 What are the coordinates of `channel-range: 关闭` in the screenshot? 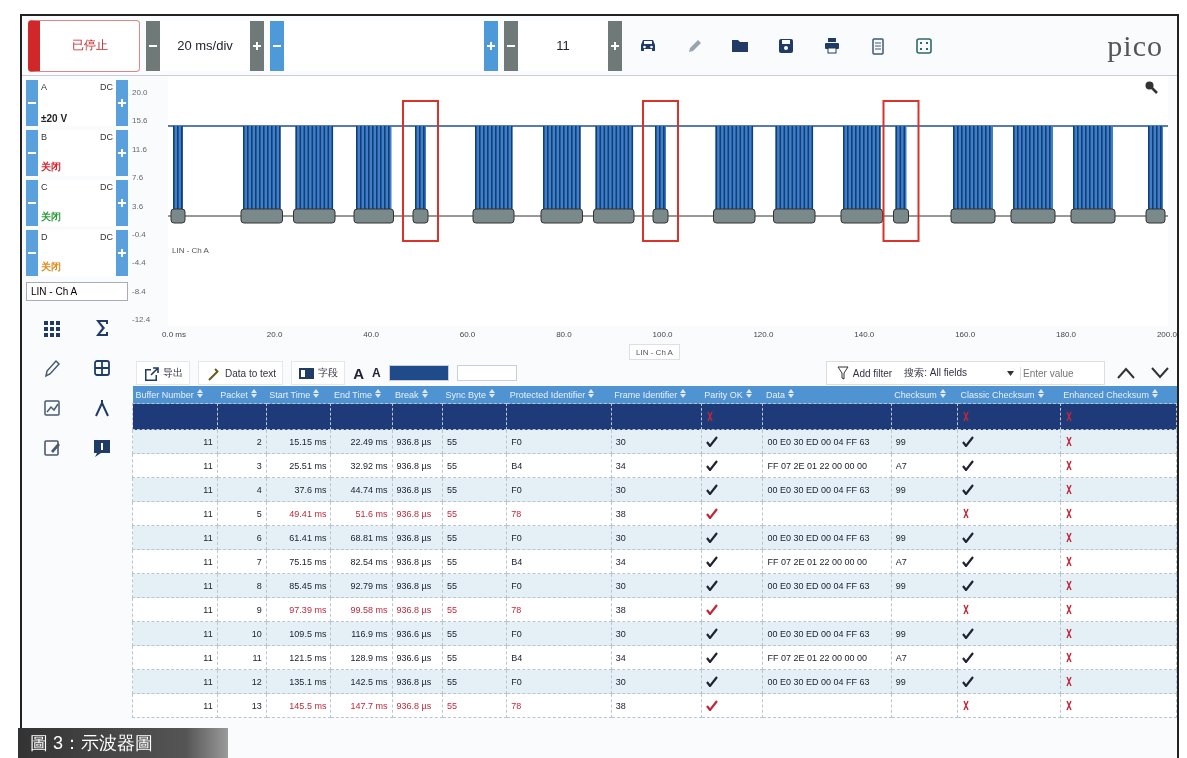 It's located at (51, 167).